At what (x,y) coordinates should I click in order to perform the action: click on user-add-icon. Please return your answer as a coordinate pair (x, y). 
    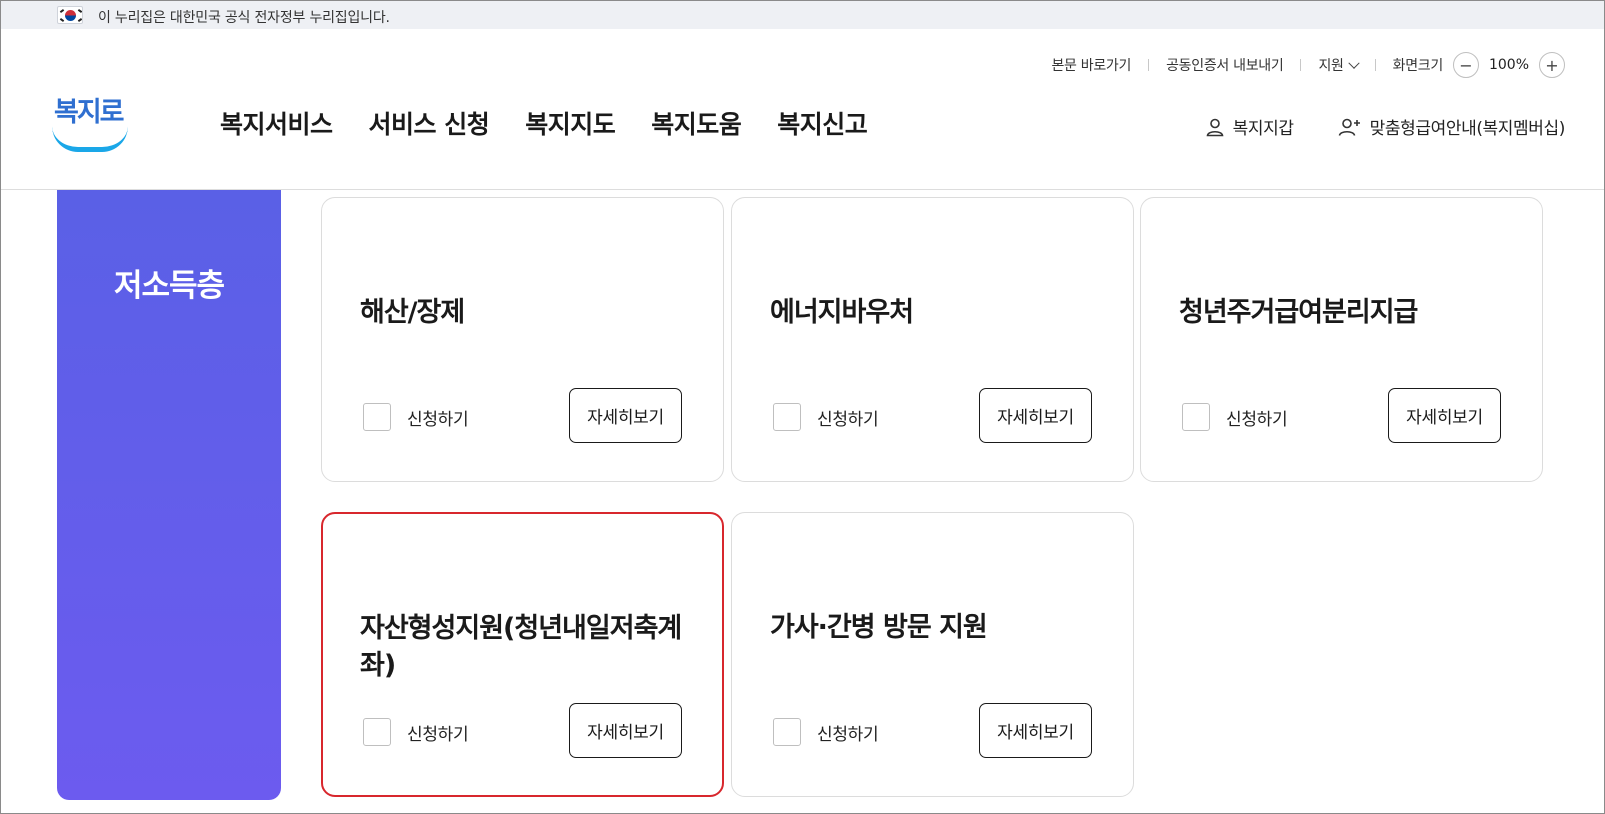
    Looking at the image, I should click on (1349, 127).